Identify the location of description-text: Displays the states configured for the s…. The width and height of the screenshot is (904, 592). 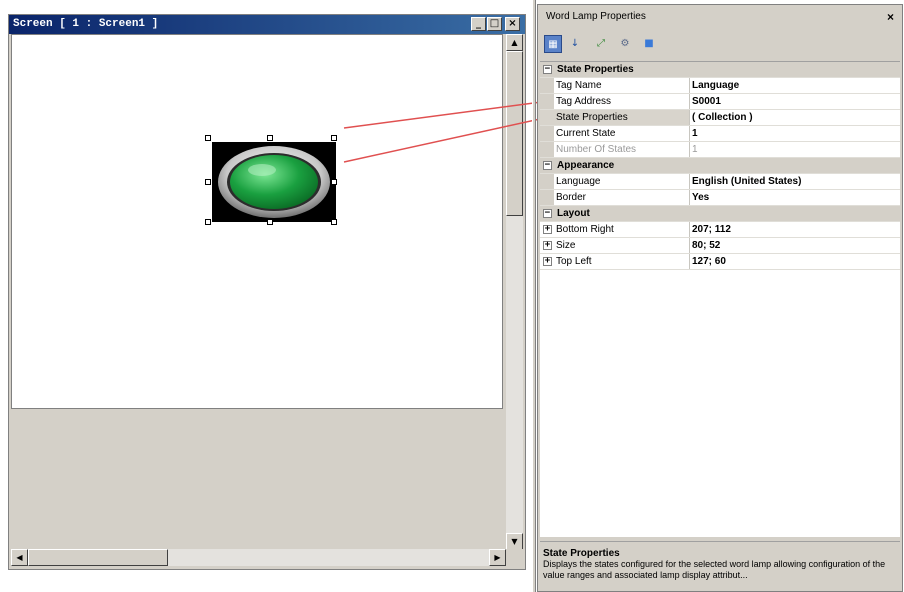
(714, 569).